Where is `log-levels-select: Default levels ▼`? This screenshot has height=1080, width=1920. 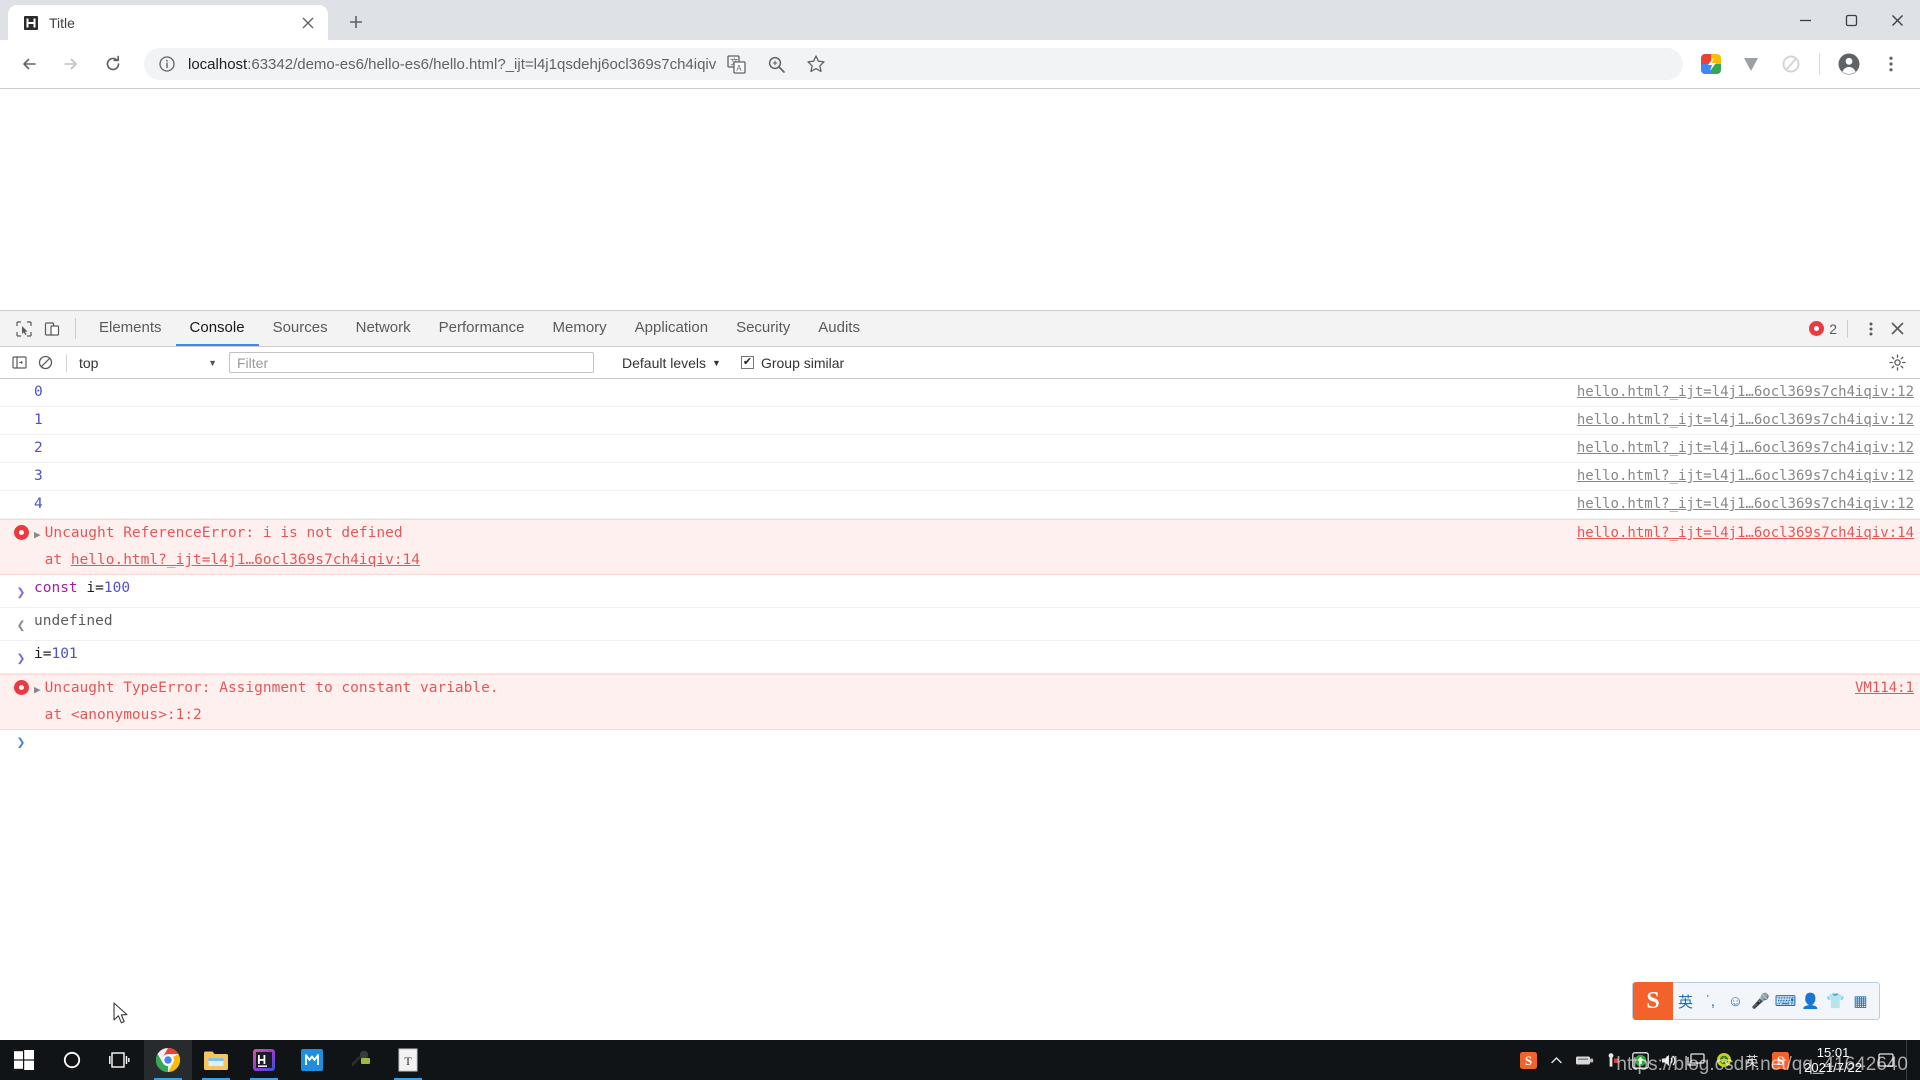
log-levels-select: Default levels ▼ is located at coordinates (671, 363).